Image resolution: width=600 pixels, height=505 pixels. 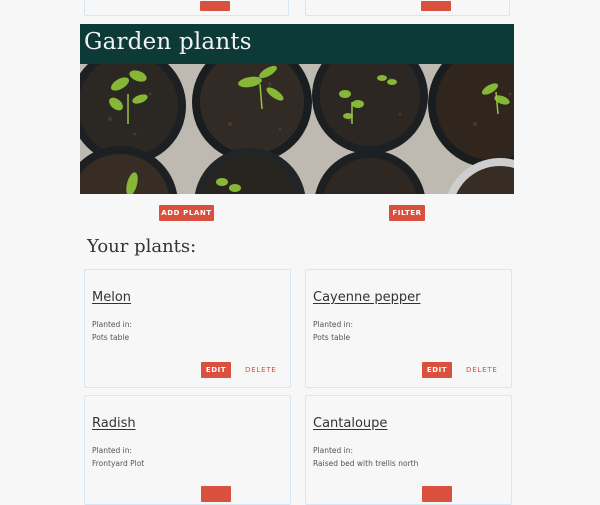 What do you see at coordinates (297, 44) in the screenshot?
I see `app-header: Garden plants` at bounding box center [297, 44].